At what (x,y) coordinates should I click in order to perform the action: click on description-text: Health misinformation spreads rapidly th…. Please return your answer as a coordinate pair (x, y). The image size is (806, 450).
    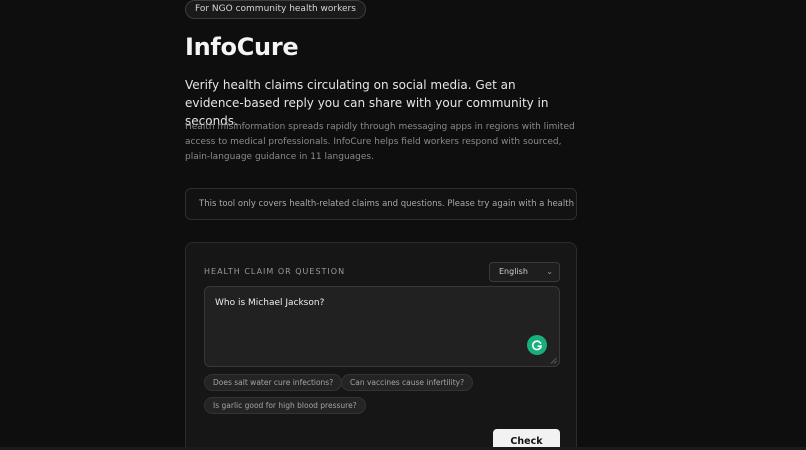
    Looking at the image, I should click on (380, 142).